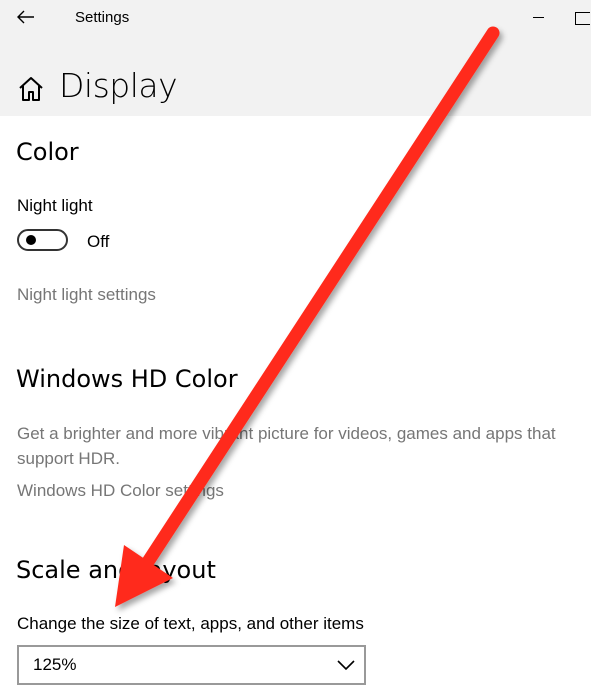 The height and width of the screenshot is (694, 591). Describe the element at coordinates (55, 205) in the screenshot. I see `night-light-label: Night light` at that location.